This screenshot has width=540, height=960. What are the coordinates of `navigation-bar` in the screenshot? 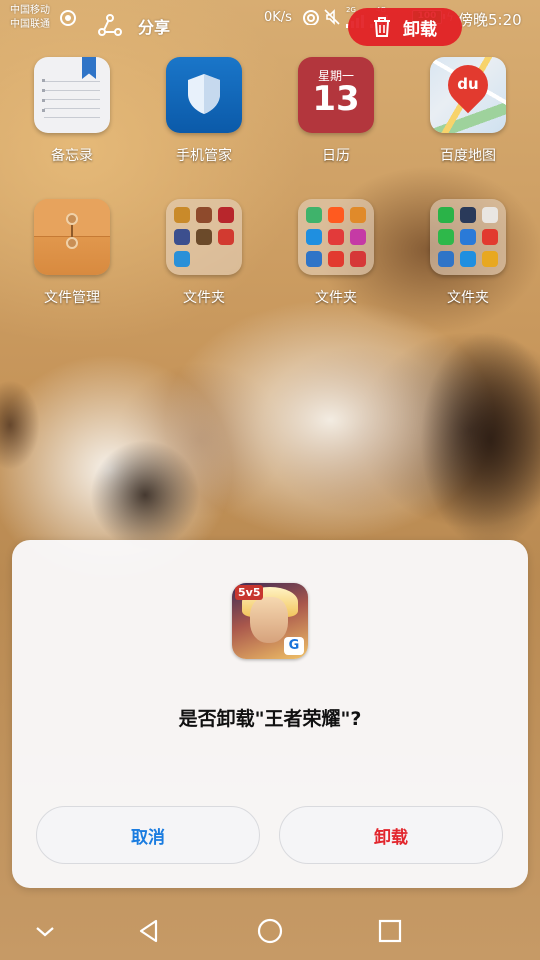 It's located at (270, 930).